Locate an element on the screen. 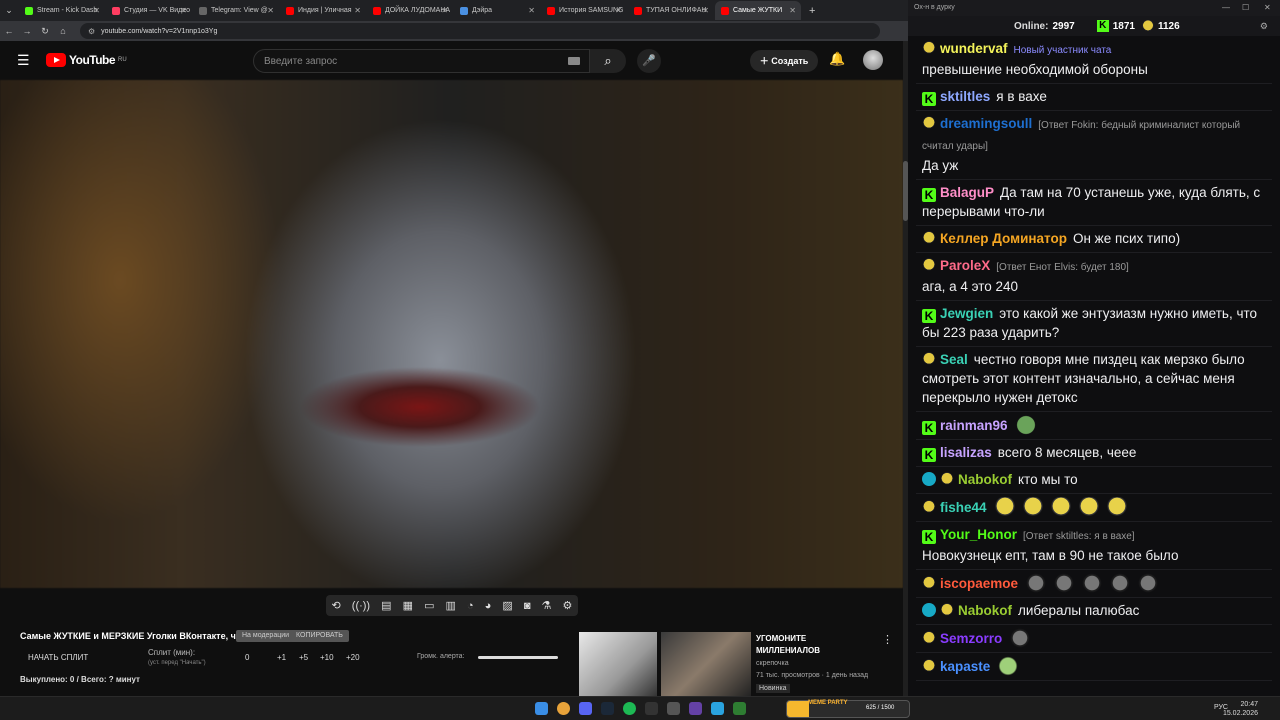 This screenshot has width=1280, height=720. create-button: ＋ Создать is located at coordinates (784, 61).